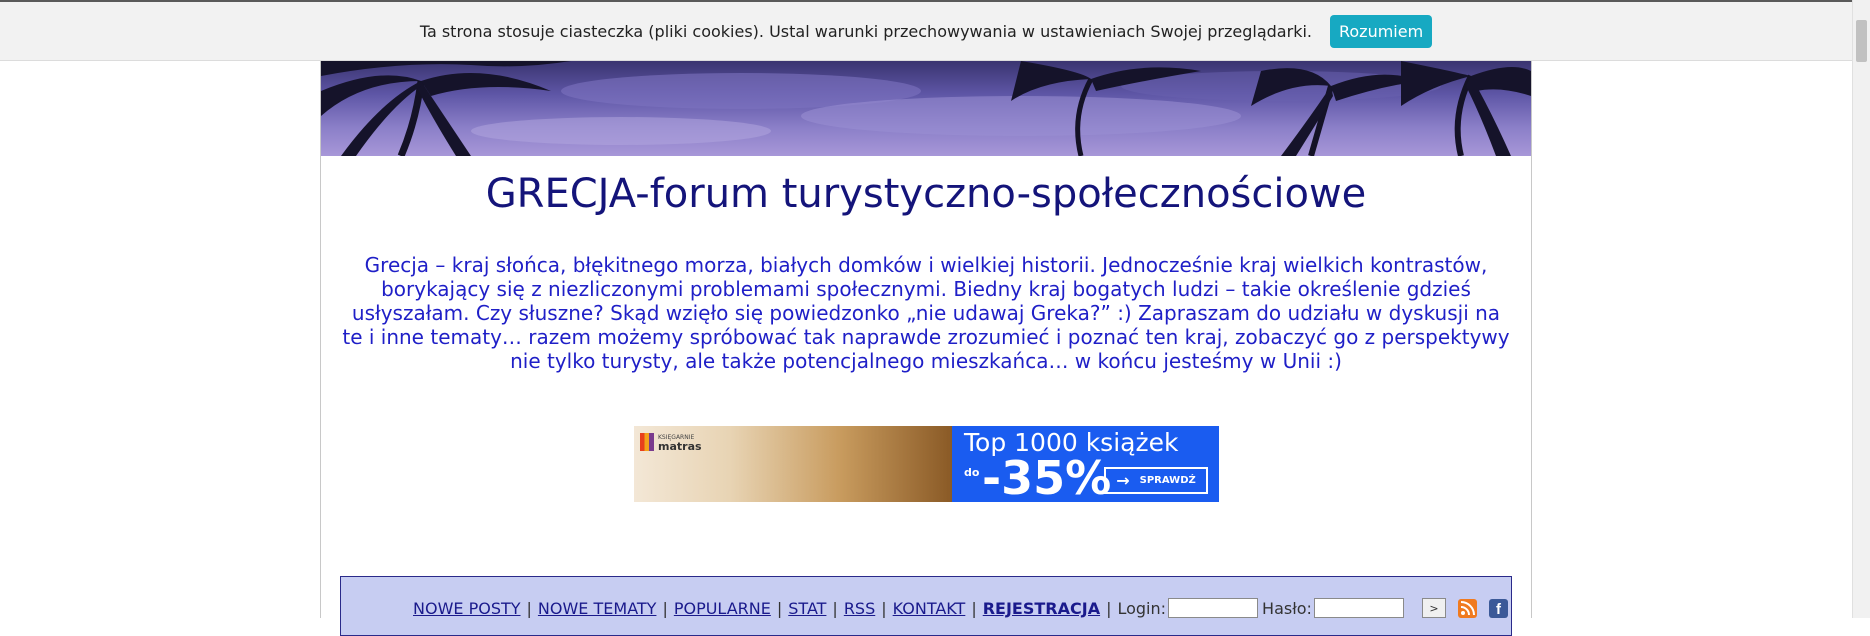 Image resolution: width=1870 pixels, height=636 pixels. What do you see at coordinates (926, 194) in the screenshot?
I see `site-title: GRECJA-forum turystyczno-społecznościowe` at bounding box center [926, 194].